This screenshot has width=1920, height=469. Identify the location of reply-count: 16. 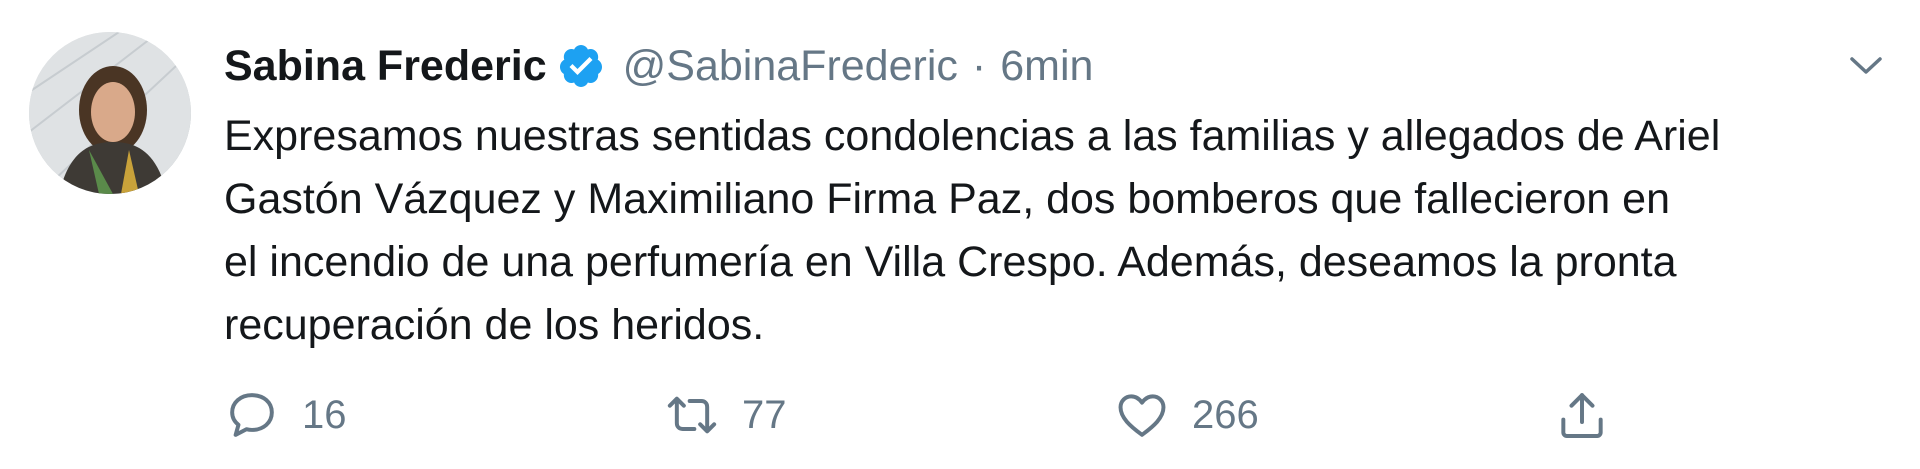
(324, 414).